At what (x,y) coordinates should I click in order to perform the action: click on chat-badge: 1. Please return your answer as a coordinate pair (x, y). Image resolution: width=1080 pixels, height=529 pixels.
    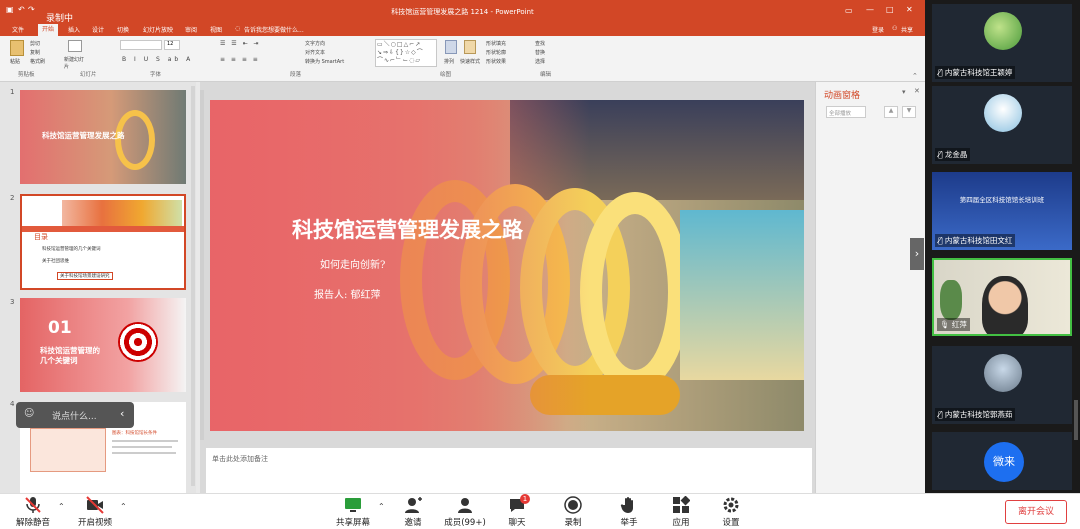
    Looking at the image, I should click on (525, 499).